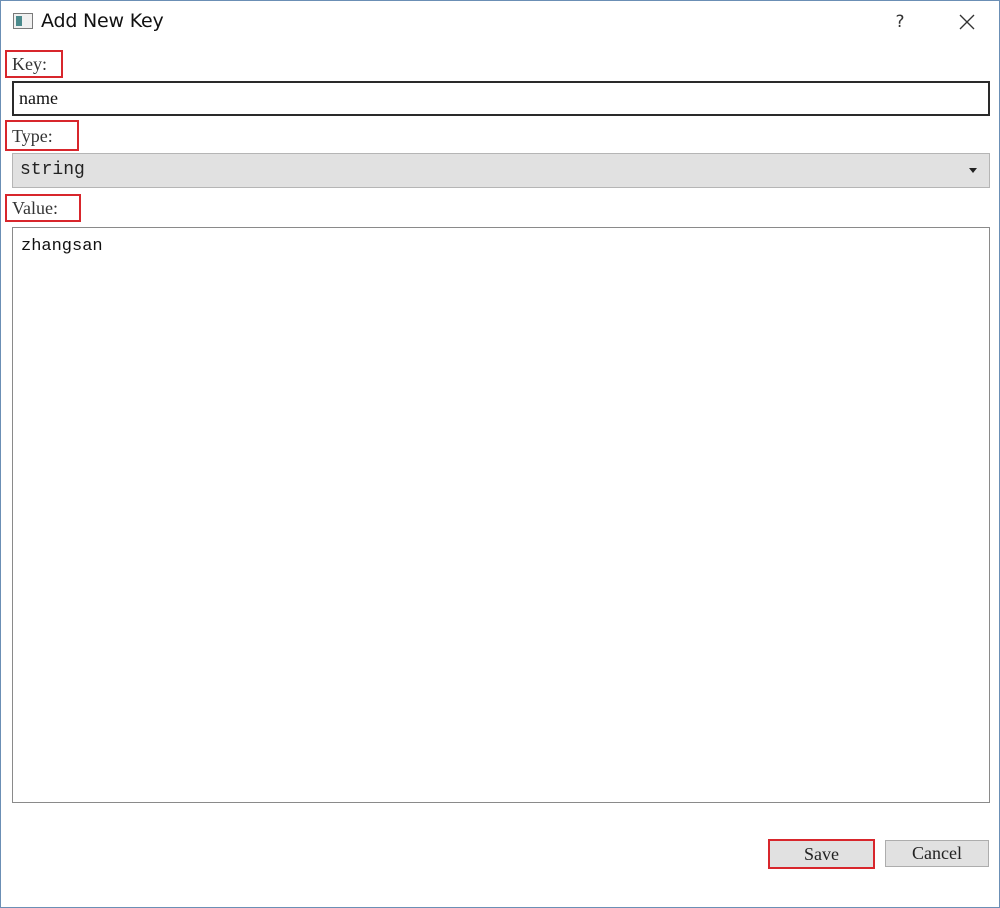 This screenshot has height=908, width=1000. Describe the element at coordinates (52, 170) in the screenshot. I see `type-selected-value: string` at that location.